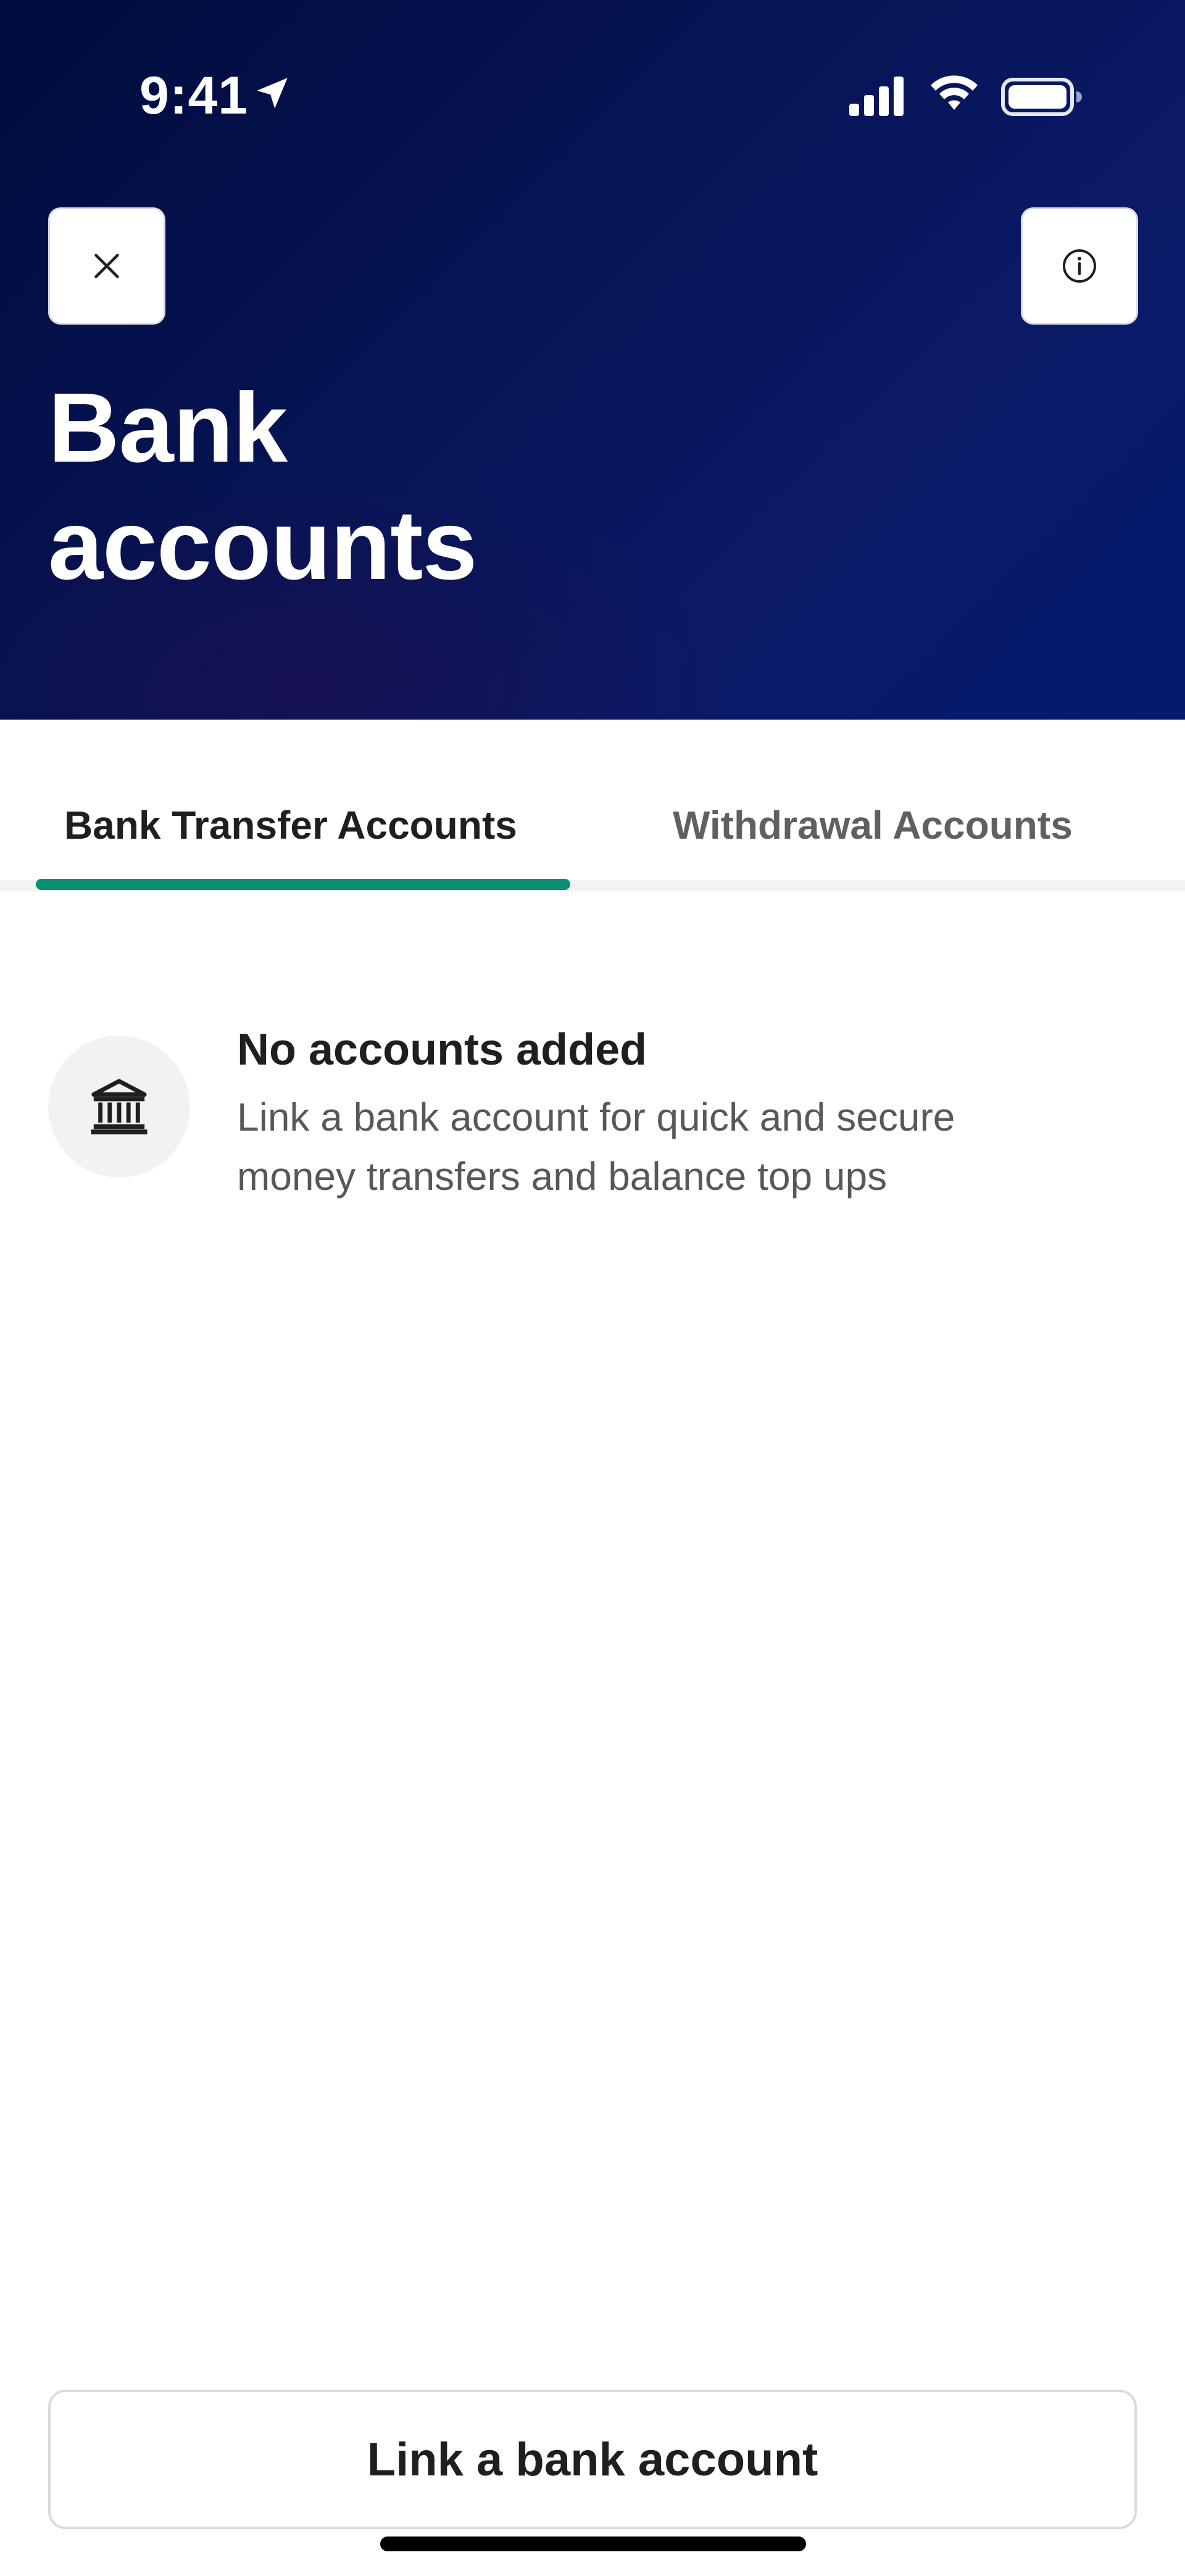 This screenshot has width=1185, height=2576. What do you see at coordinates (194, 95) in the screenshot?
I see `status-time: 9:41` at bounding box center [194, 95].